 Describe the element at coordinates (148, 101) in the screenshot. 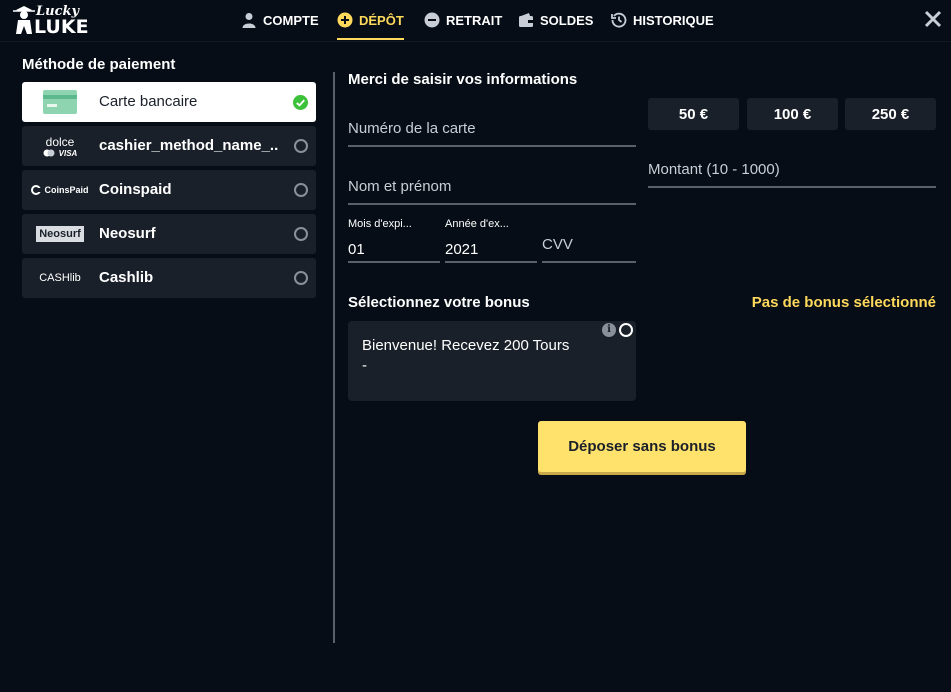

I see `payment-method-label: Carte bancaire` at that location.